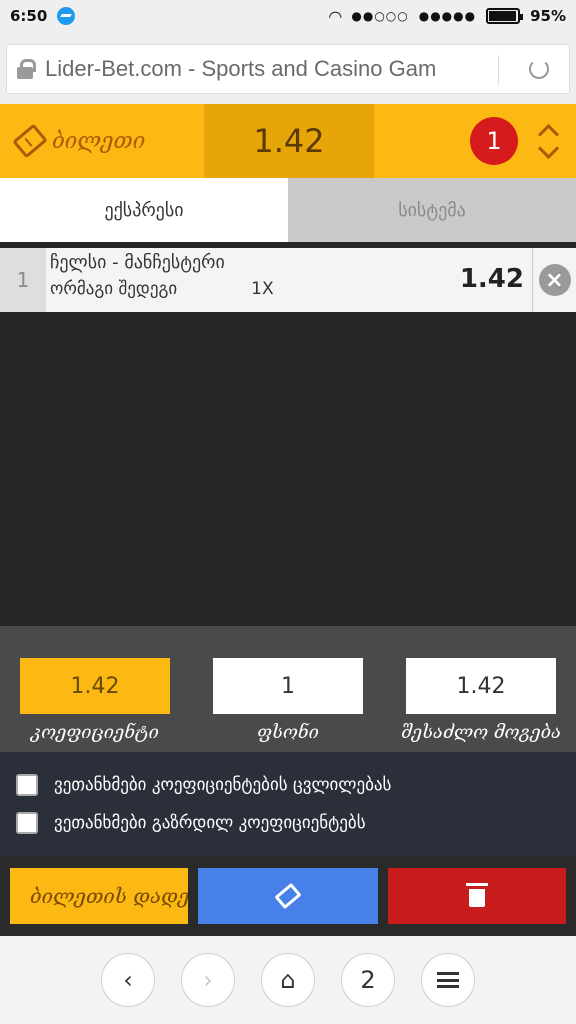 Image resolution: width=576 pixels, height=1024 pixels. I want to click on browser-url-bar: Lider-Bet.com - Sports and Casino Gam, so click(288, 68).